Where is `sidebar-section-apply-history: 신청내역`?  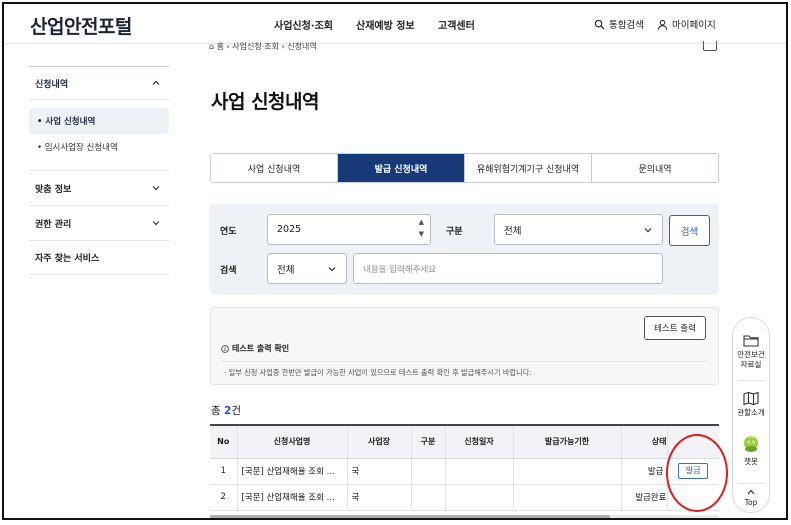 sidebar-section-apply-history: 신청내역 is located at coordinates (99, 83).